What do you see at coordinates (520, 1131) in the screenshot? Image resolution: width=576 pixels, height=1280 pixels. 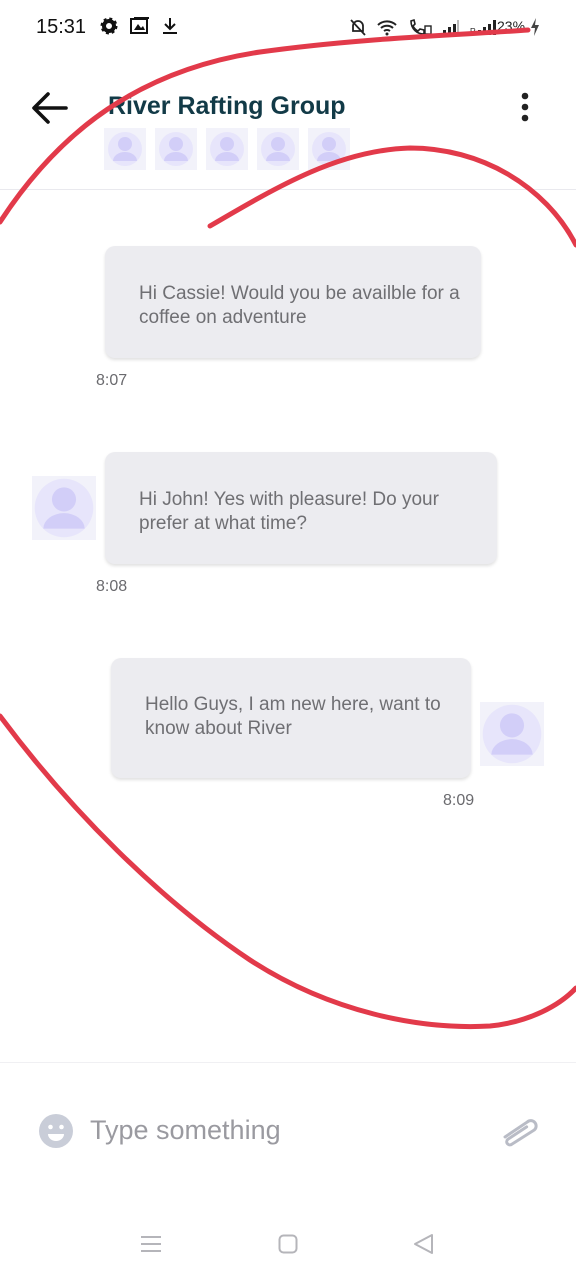 I see `paperclip-icon` at bounding box center [520, 1131].